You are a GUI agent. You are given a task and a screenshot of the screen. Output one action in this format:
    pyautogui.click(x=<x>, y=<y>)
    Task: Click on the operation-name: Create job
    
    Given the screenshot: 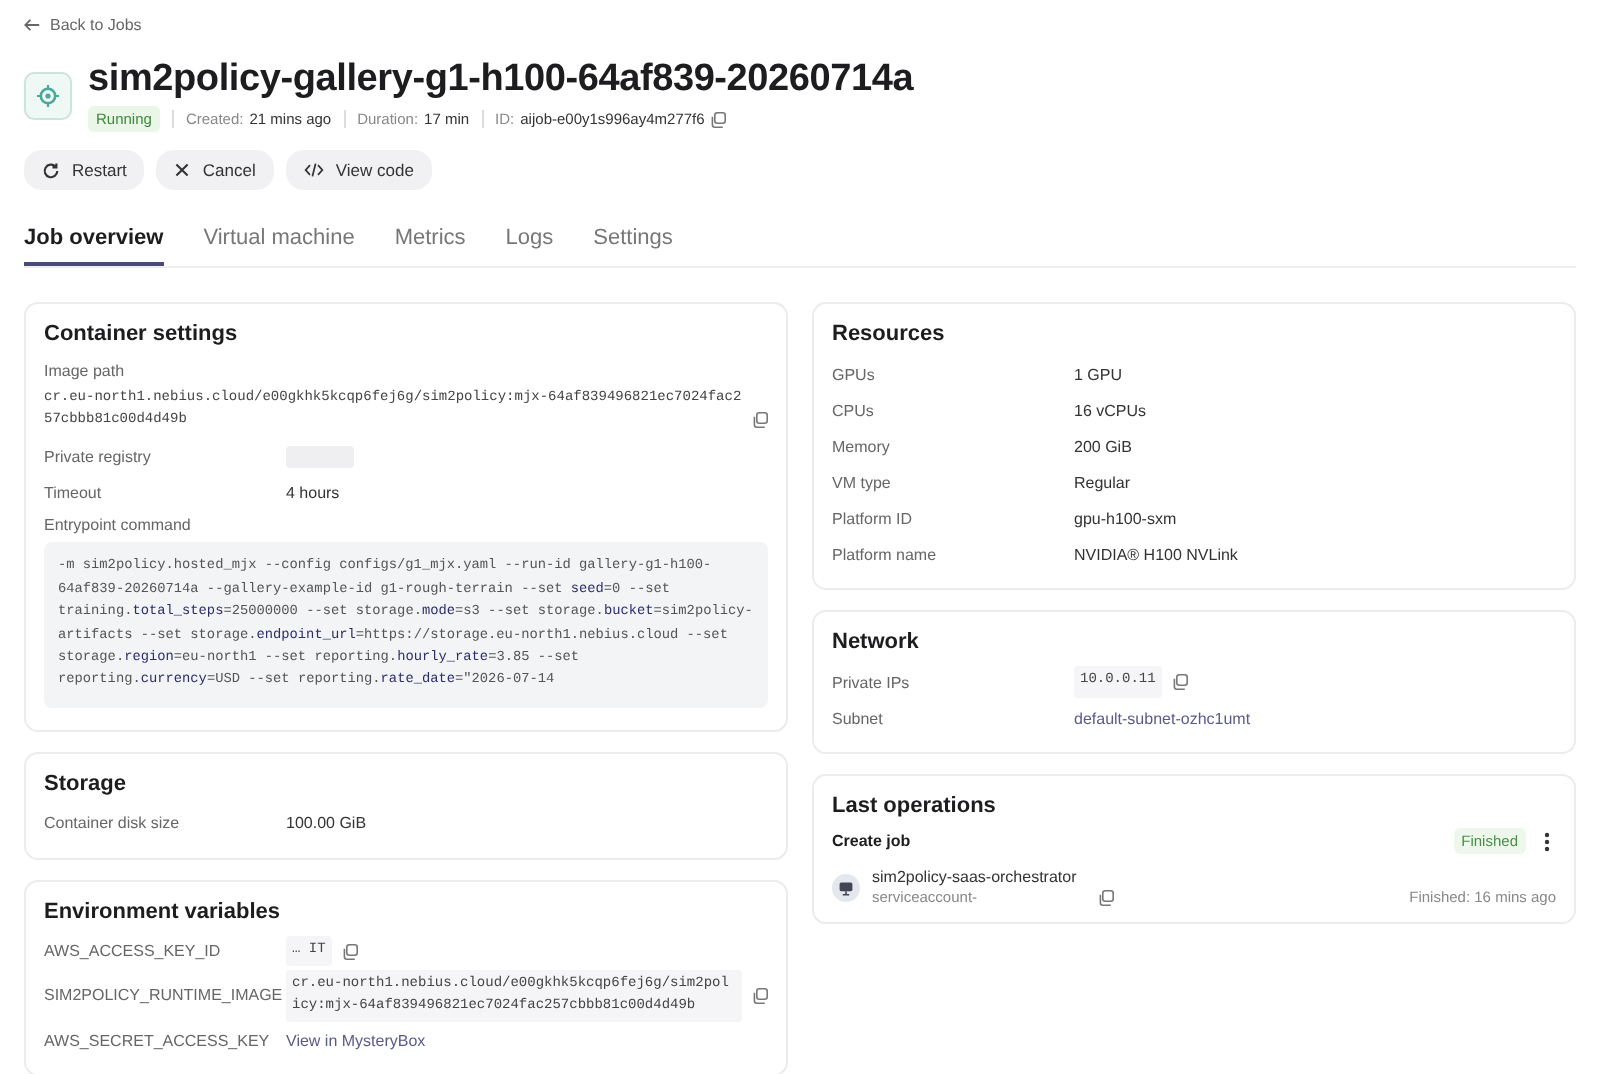 What is the action you would take?
    pyautogui.click(x=871, y=841)
    